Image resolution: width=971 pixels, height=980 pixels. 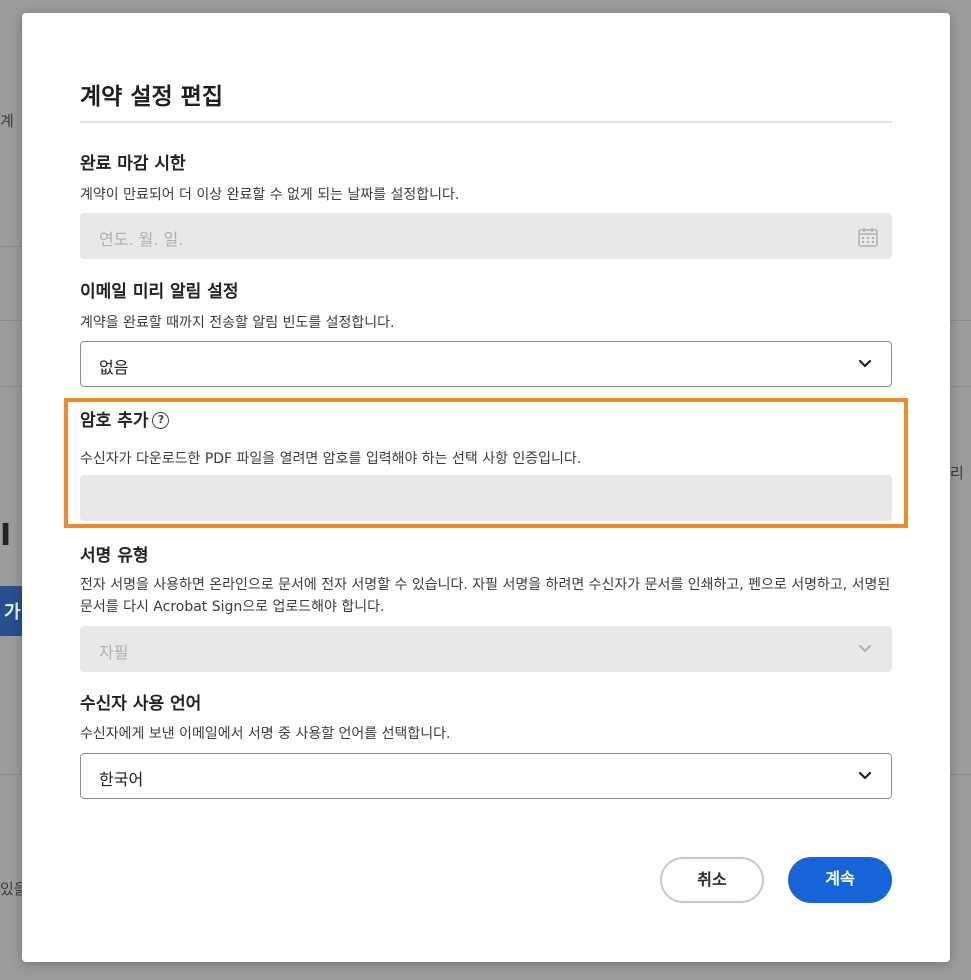 What do you see at coordinates (486, 498) in the screenshot?
I see `password-input` at bounding box center [486, 498].